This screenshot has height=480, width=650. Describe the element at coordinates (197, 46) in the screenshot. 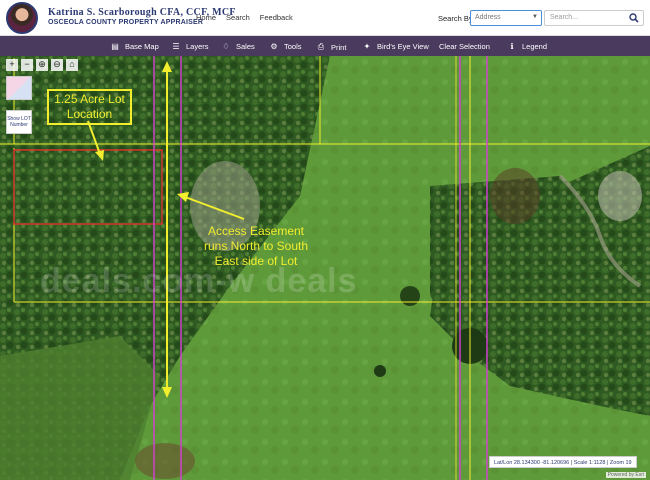

I see `tool-label: Layers` at that location.